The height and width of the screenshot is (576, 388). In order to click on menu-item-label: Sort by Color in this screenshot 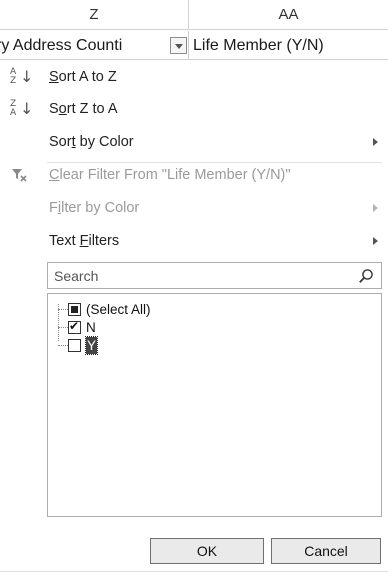, I will do `click(91, 142)`.